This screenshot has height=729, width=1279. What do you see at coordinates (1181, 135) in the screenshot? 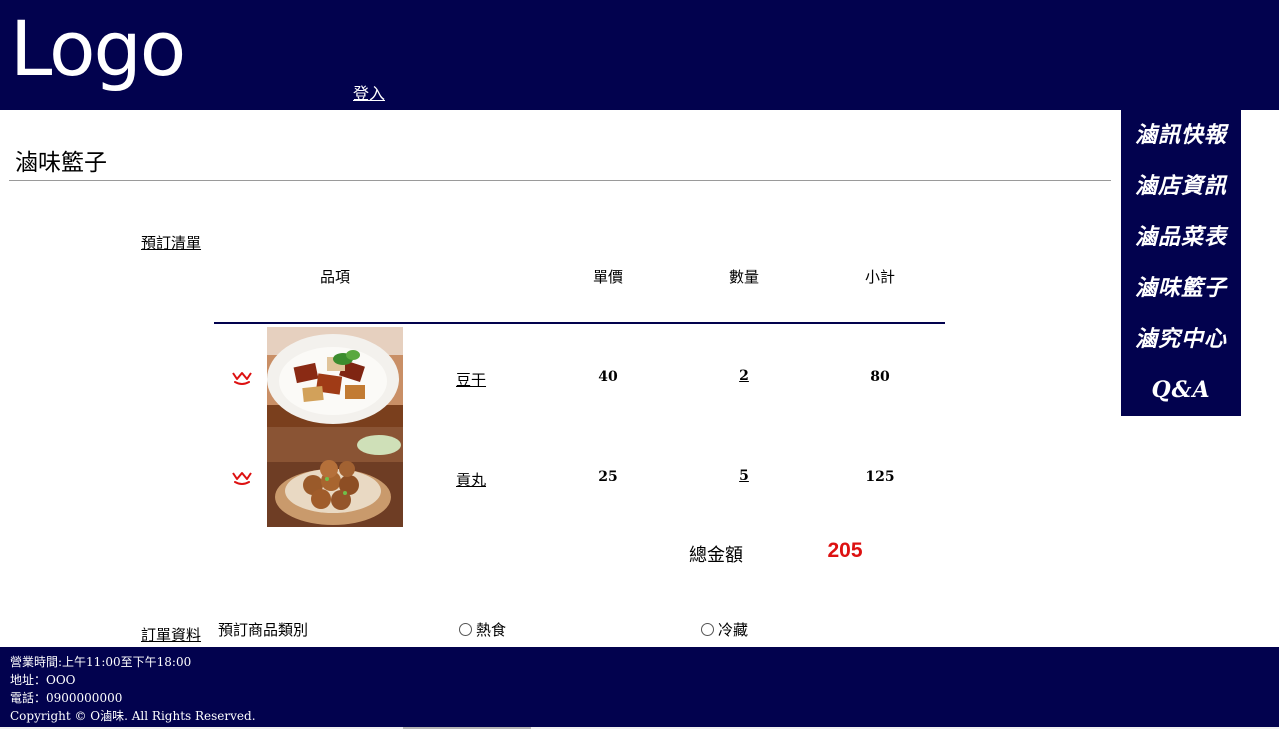
I see `nav-item-news: 滷訊快報` at bounding box center [1181, 135].